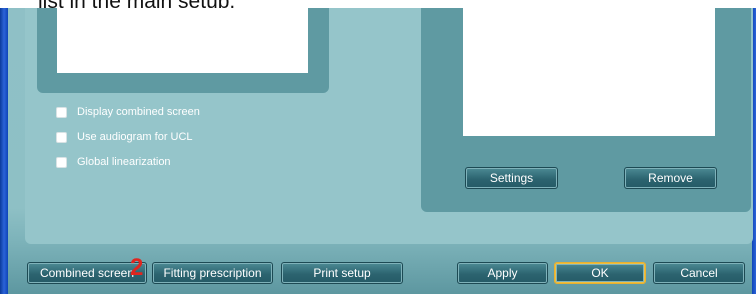  Describe the element at coordinates (502, 273) in the screenshot. I see `apply-button: Apply` at that location.